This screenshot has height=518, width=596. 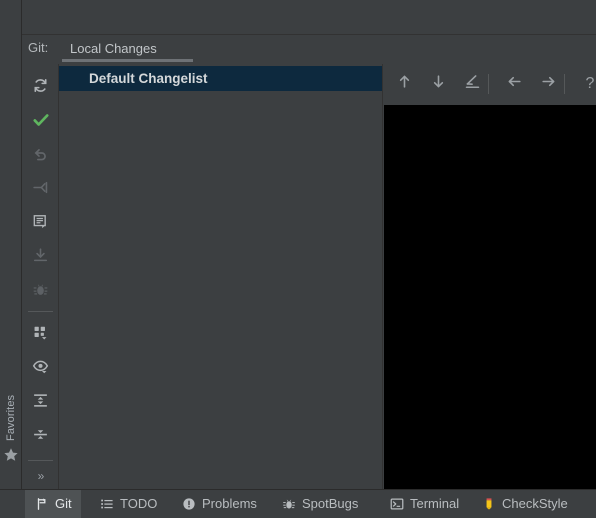 What do you see at coordinates (11, 244) in the screenshot?
I see `favorites-stripe: Favorites` at bounding box center [11, 244].